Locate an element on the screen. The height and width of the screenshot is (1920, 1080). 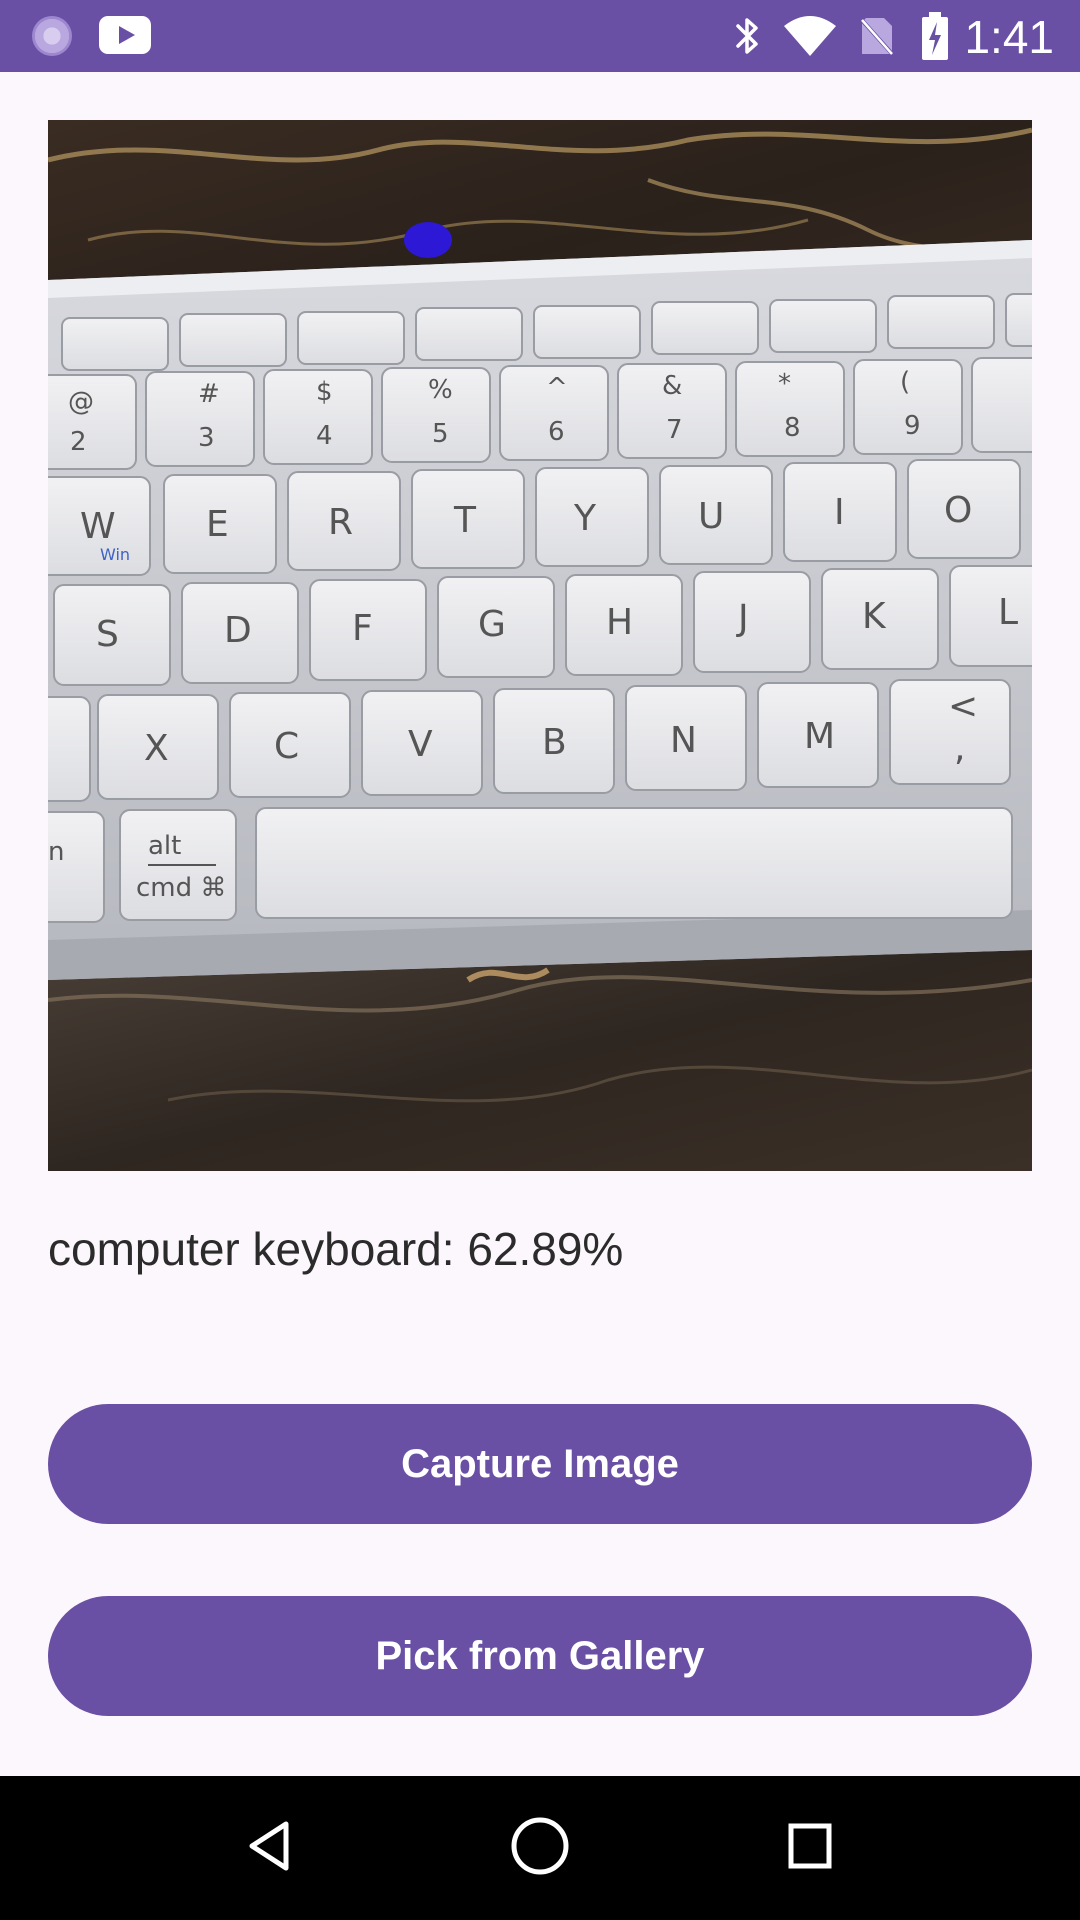
navigation-bar is located at coordinates (540, 1848).